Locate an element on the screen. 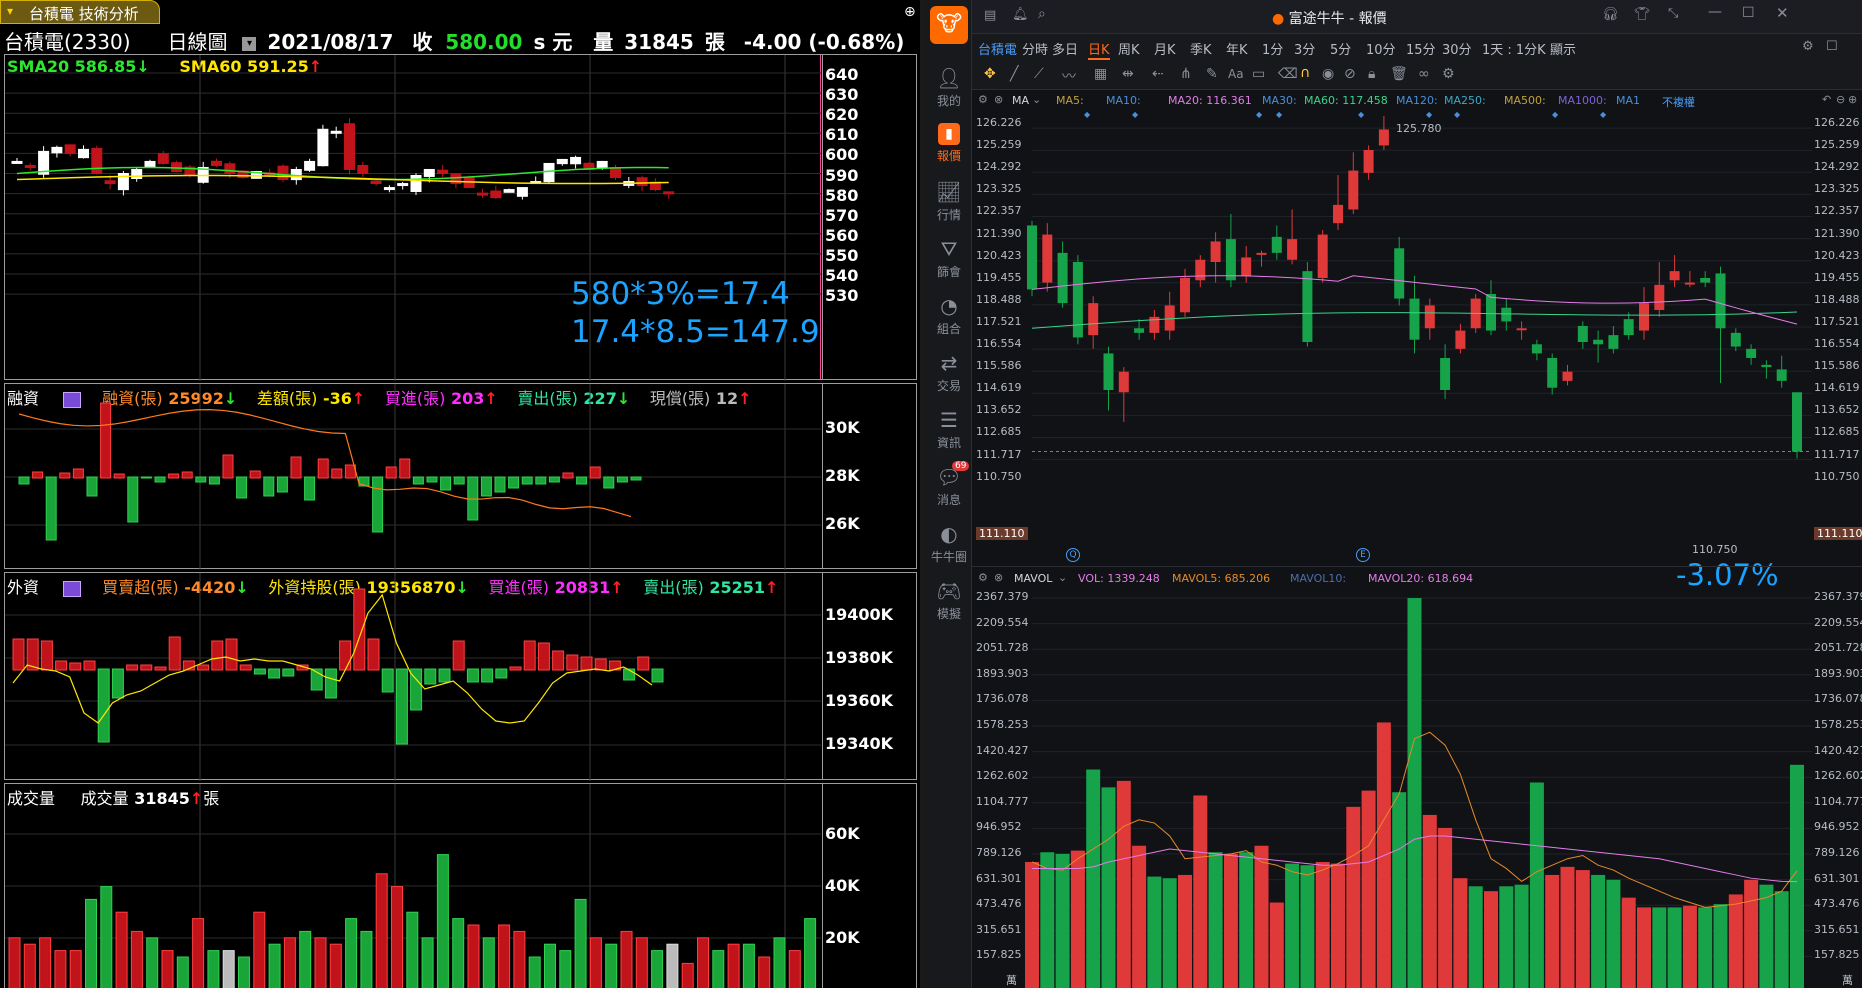  ray-icon: ⟋ is located at coordinates (1039, 74).